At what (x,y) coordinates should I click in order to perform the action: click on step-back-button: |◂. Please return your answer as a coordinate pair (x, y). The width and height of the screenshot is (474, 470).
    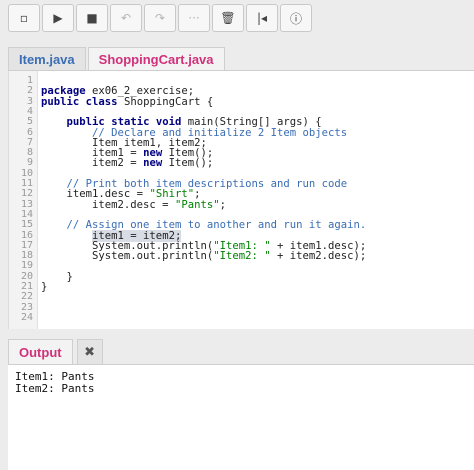
    Looking at the image, I should click on (262, 18).